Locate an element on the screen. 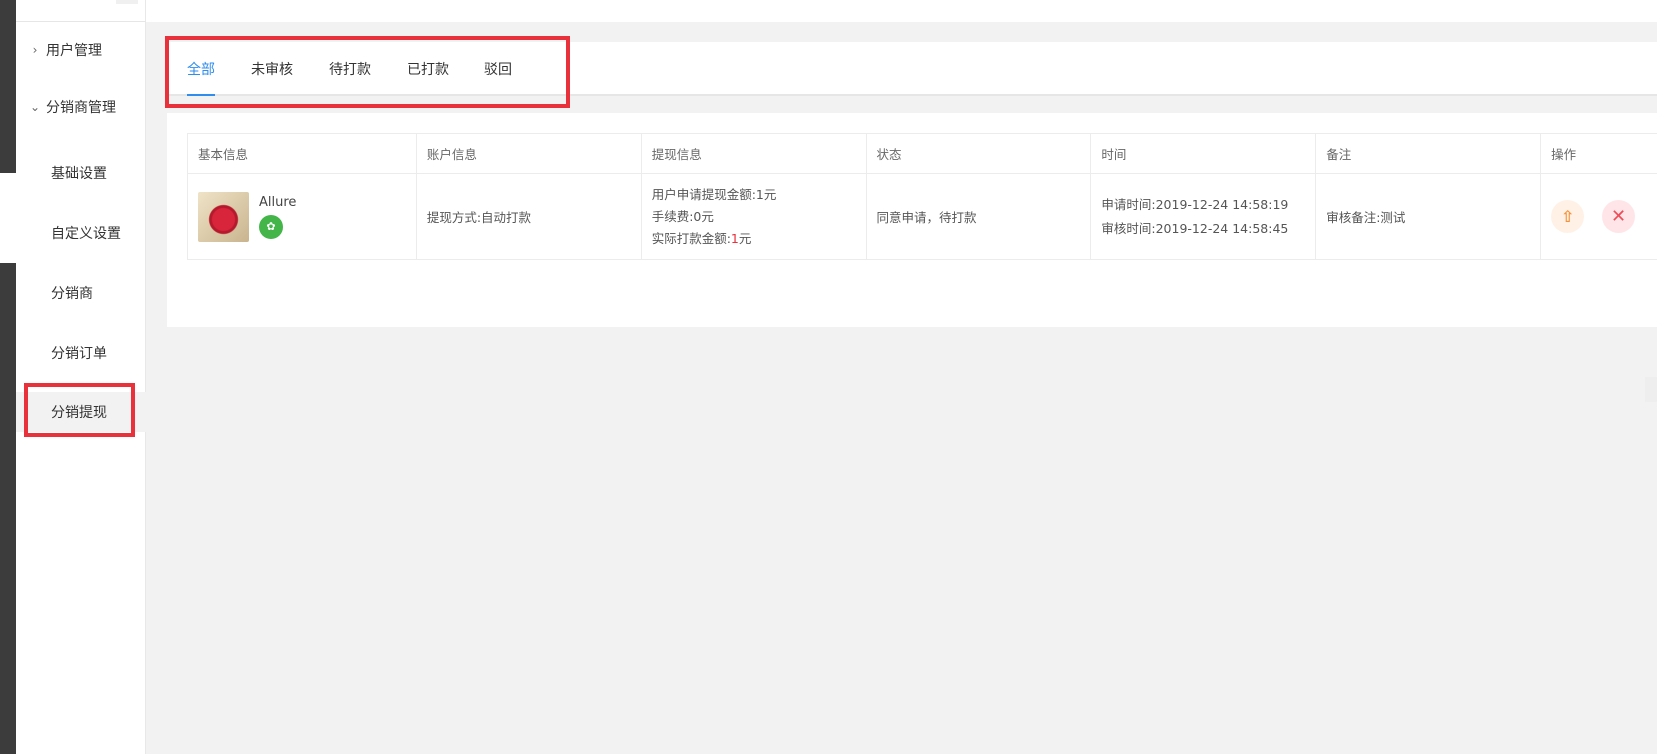 The height and width of the screenshot is (754, 1657). apply-amount: 用户申请提现金额:1元 is located at coordinates (714, 194).